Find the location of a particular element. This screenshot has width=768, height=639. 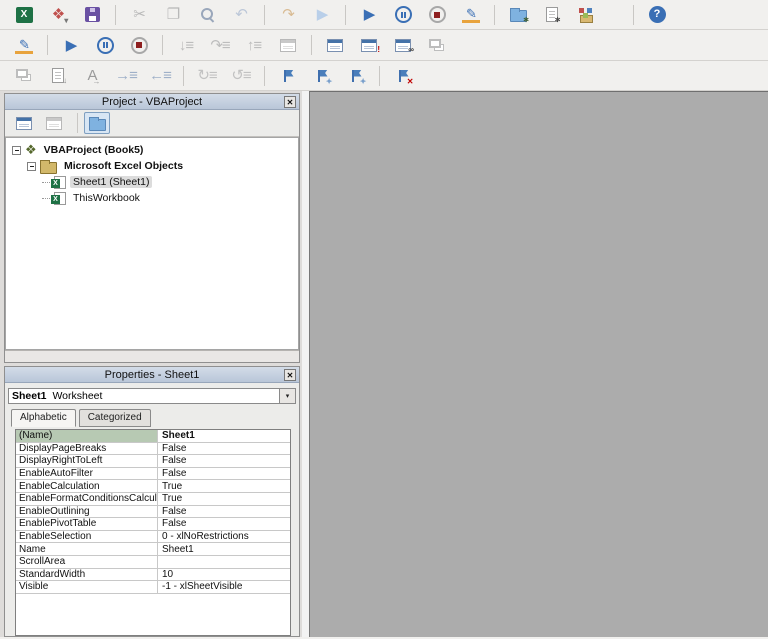

tree-item: Microsoft Excel Objects is located at coordinates (152, 166).